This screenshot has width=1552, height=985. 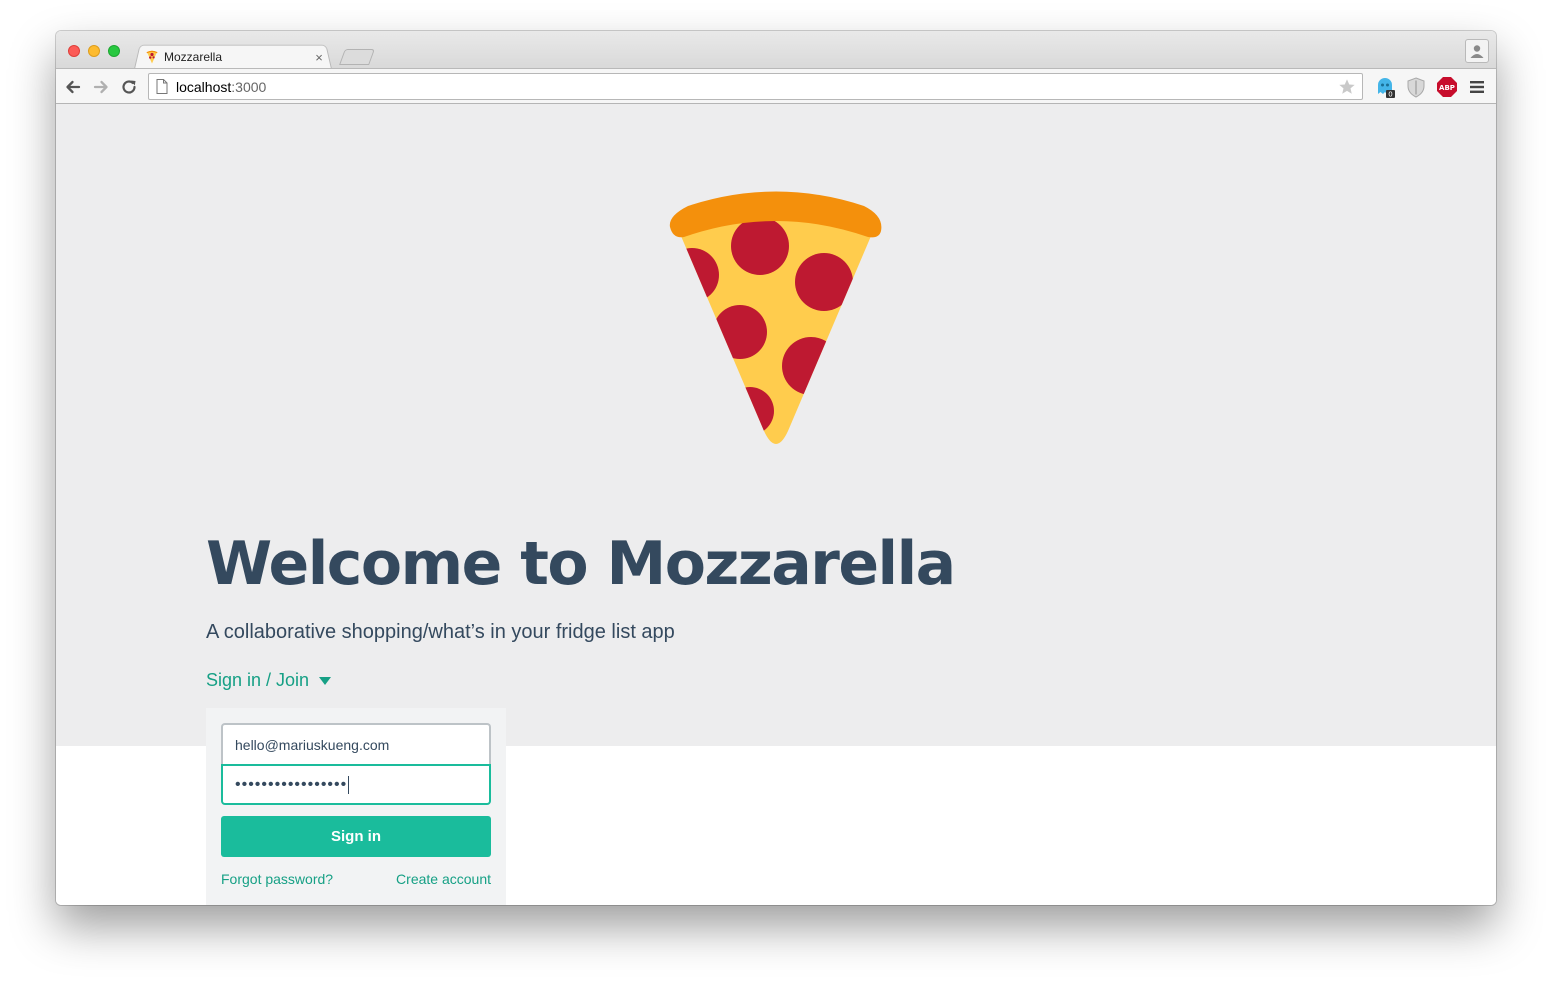 I want to click on password-field: •••••••••••••••••, so click(x=356, y=784).